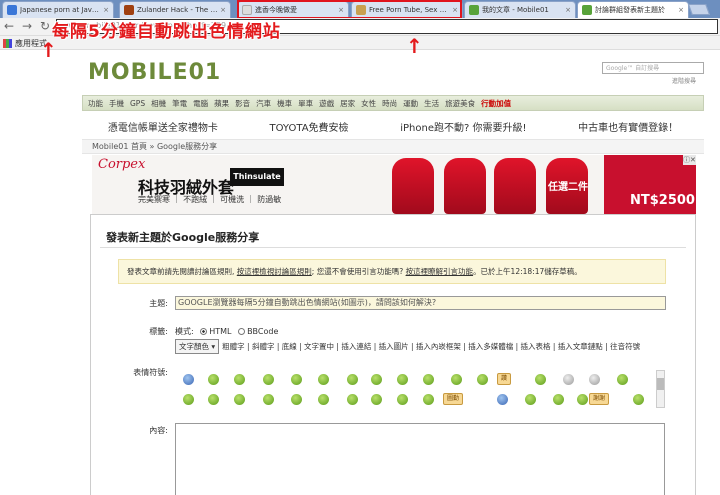  What do you see at coordinates (440, 271) in the screenshot?
I see `quote-help-link: 按這裡瞭解引言功能` at bounding box center [440, 271].